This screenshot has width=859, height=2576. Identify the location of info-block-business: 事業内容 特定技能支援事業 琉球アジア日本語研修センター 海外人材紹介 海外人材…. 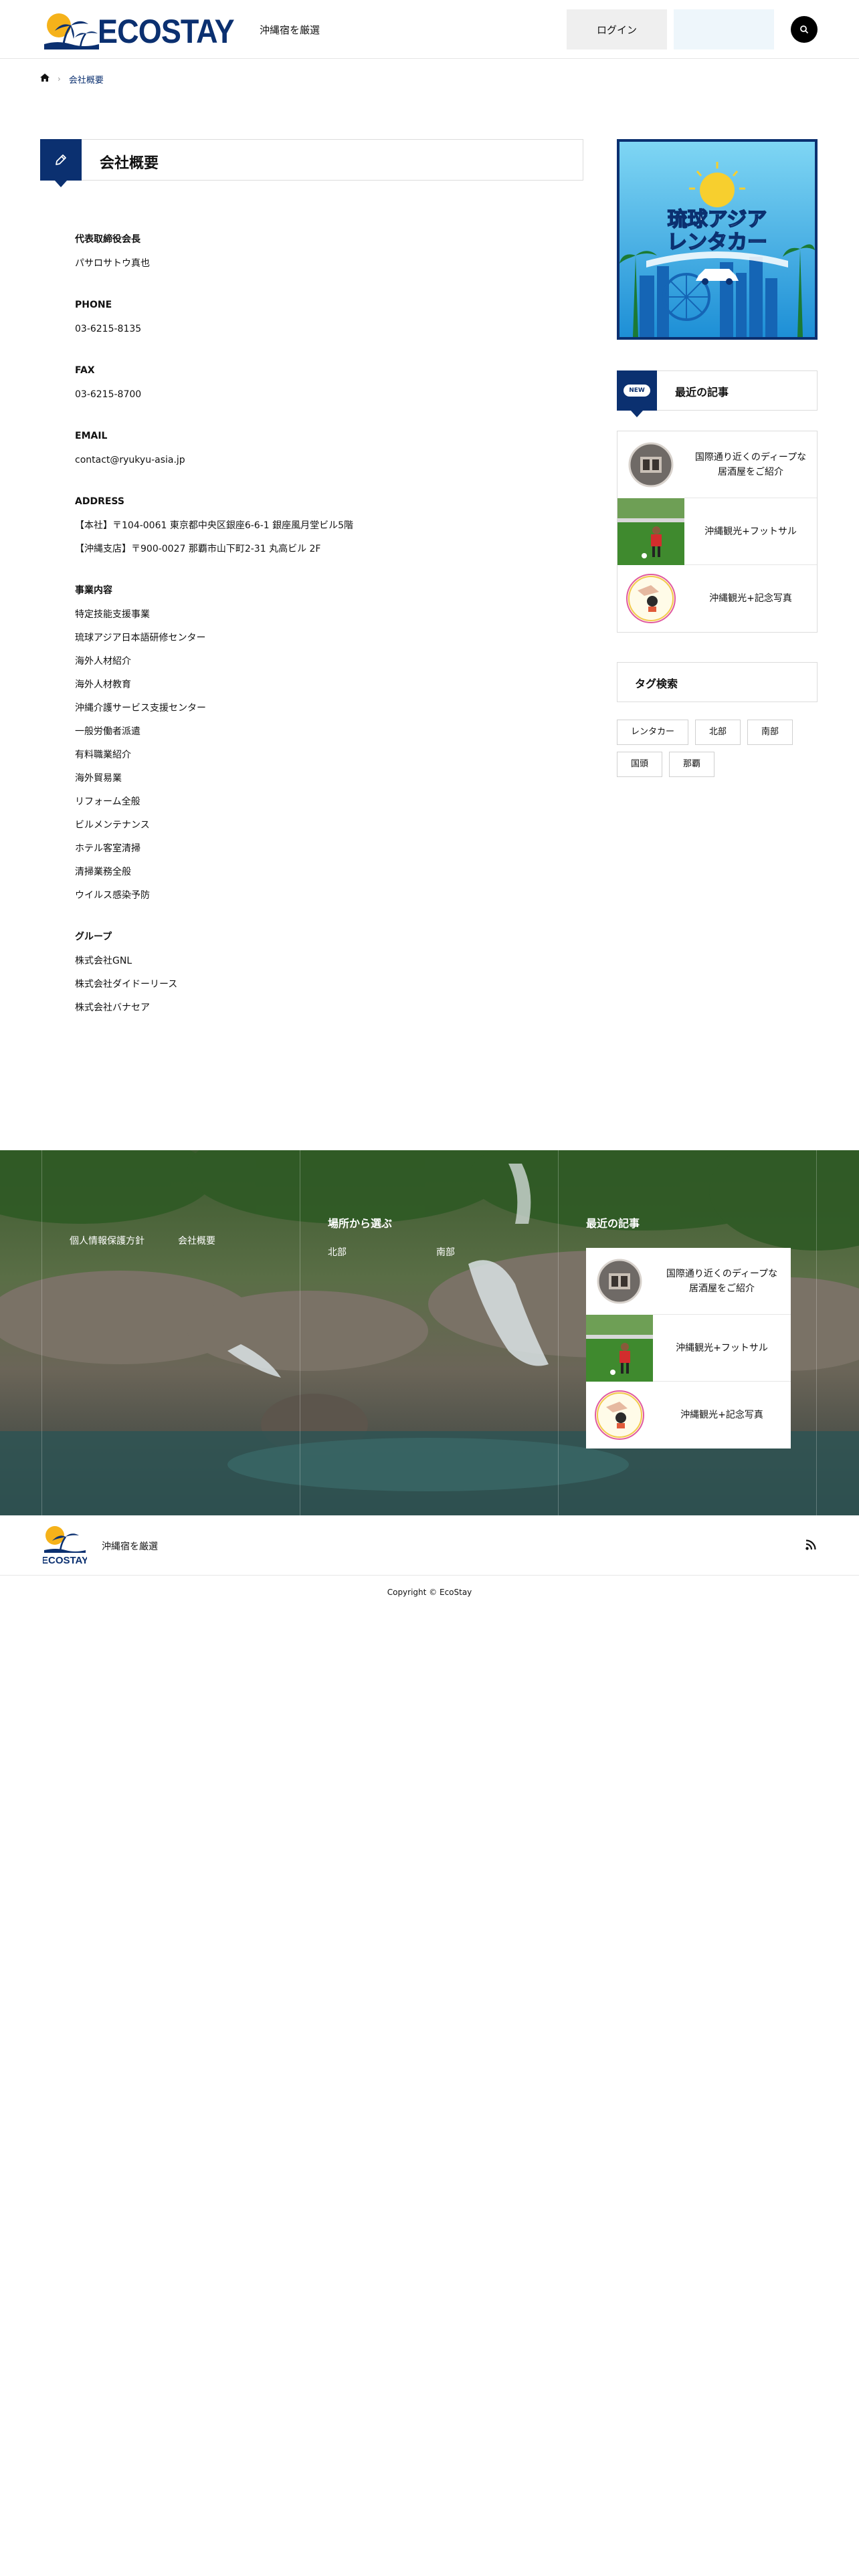
(322, 743).